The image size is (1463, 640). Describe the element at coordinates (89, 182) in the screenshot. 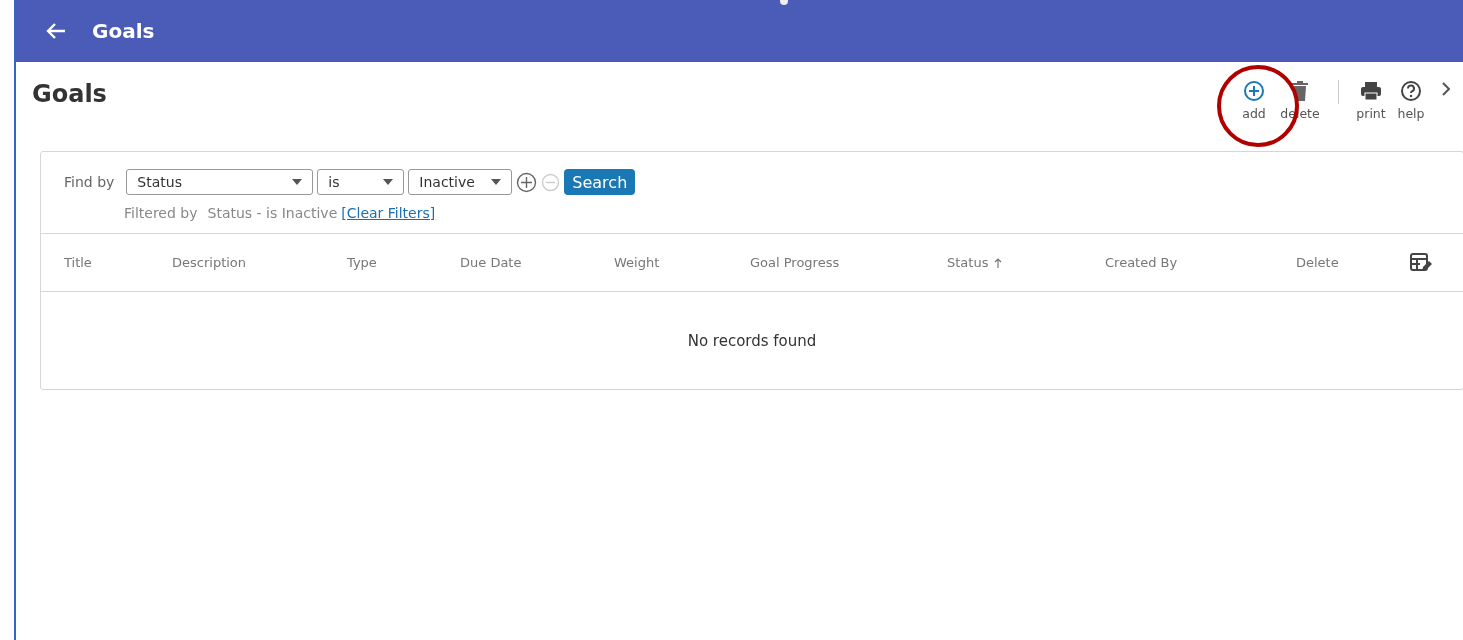

I see `find-by-label: Find by` at that location.